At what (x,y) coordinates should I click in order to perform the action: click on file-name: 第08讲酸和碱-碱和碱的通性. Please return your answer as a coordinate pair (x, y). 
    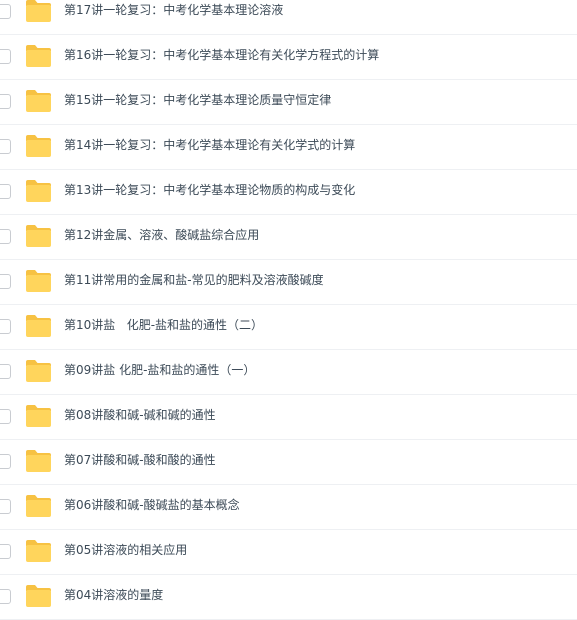
    Looking at the image, I should click on (140, 415).